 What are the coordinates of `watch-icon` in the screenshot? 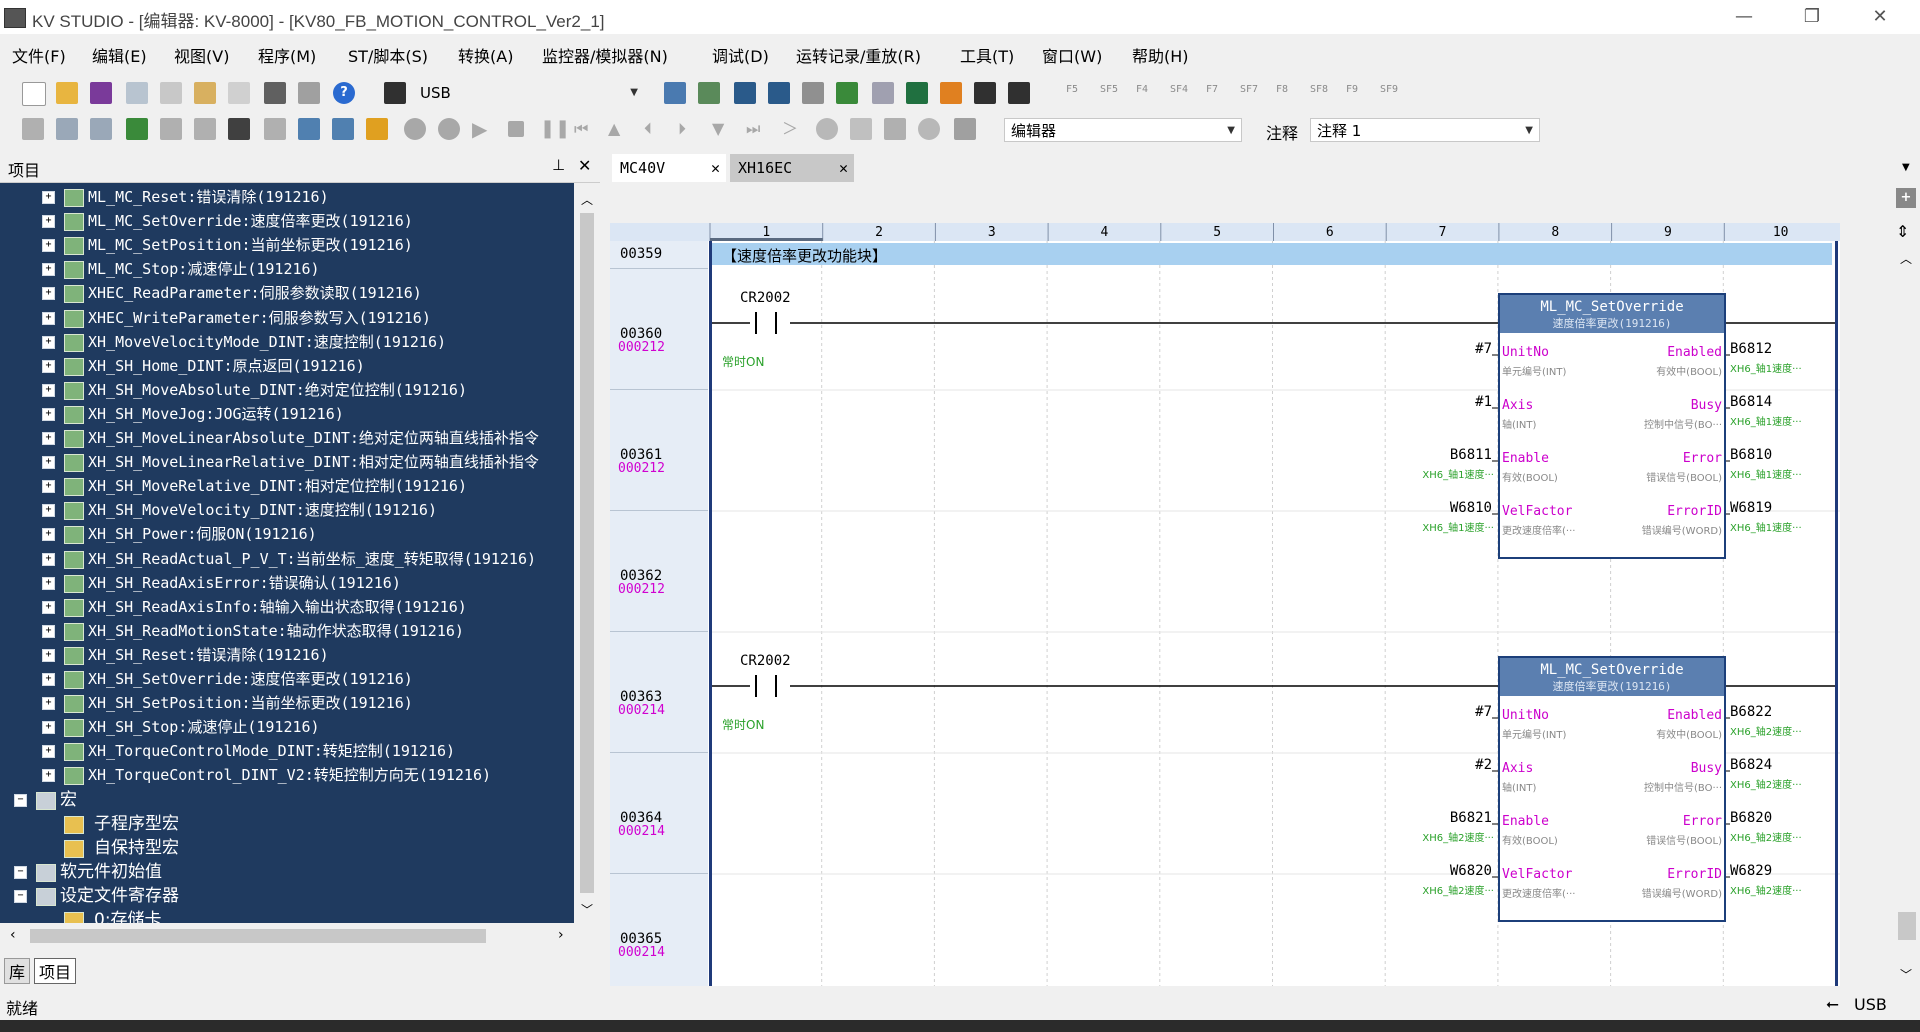 It's located at (309, 129).